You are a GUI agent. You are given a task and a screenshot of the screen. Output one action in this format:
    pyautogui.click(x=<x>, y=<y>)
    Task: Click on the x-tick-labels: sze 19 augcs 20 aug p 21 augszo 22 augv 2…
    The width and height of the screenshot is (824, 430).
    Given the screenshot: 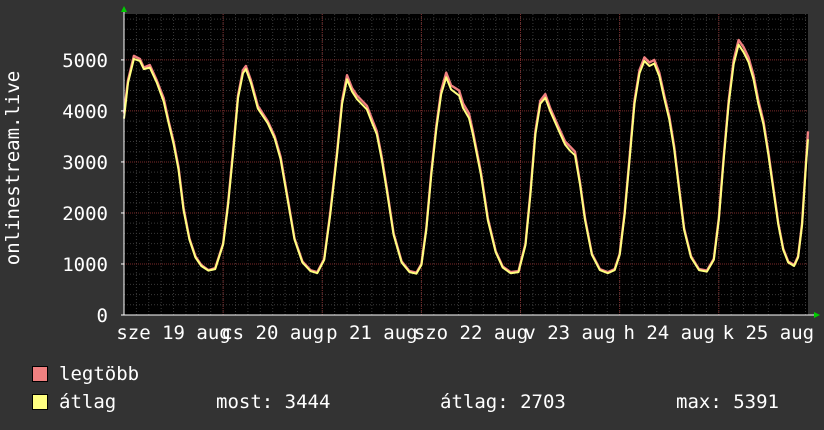 What is the action you would take?
    pyautogui.click(x=465, y=333)
    